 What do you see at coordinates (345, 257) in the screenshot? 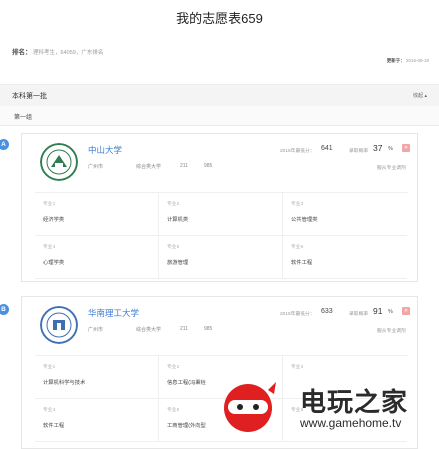
I see `major-cell: 专业6 软件工程` at bounding box center [345, 257].